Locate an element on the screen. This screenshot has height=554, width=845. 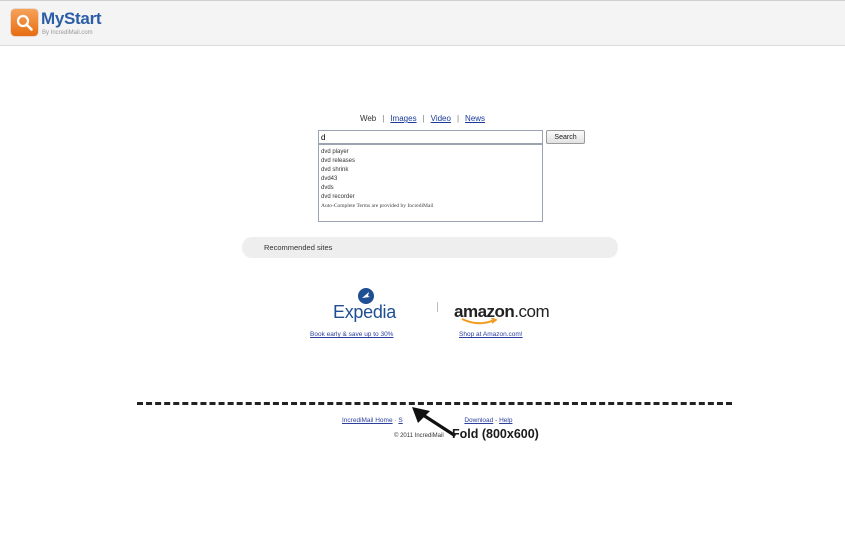
recommended-sites-bar: Recommended sites is located at coordinates (430, 247).